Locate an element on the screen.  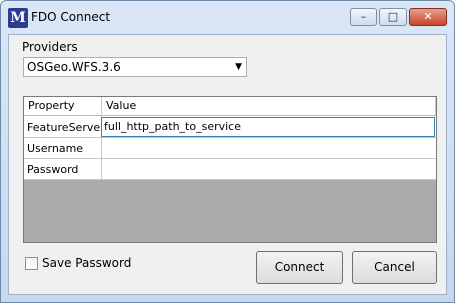
chevron-down-icon: ▼ is located at coordinates (238, 67).